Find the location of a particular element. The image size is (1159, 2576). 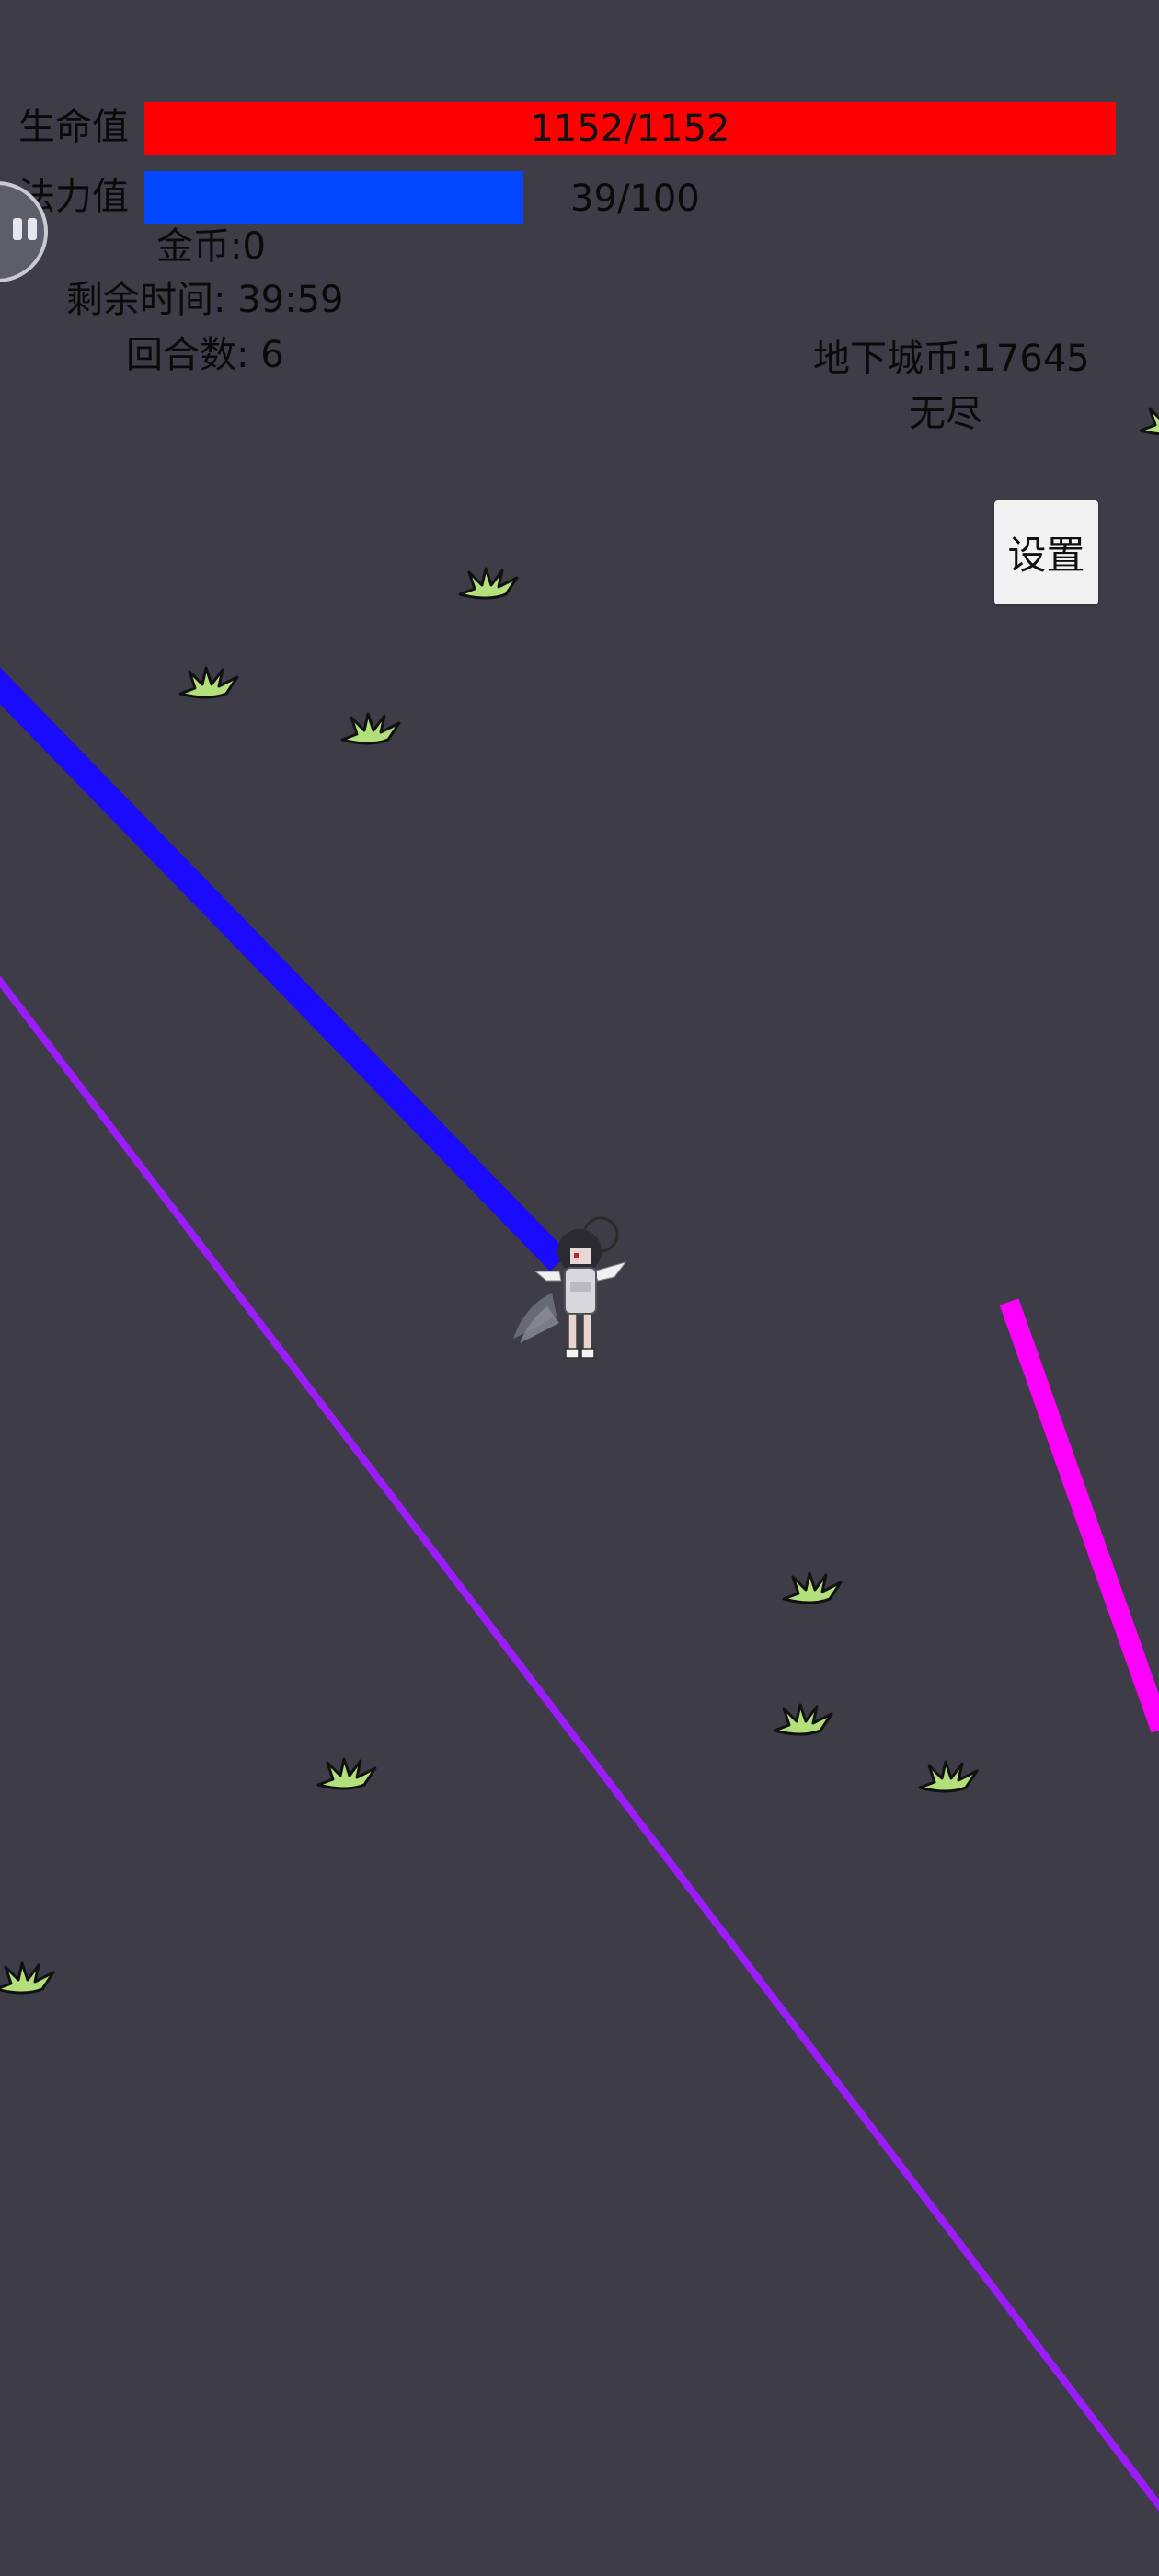

hp-value: 1152/1152 is located at coordinates (630, 128).